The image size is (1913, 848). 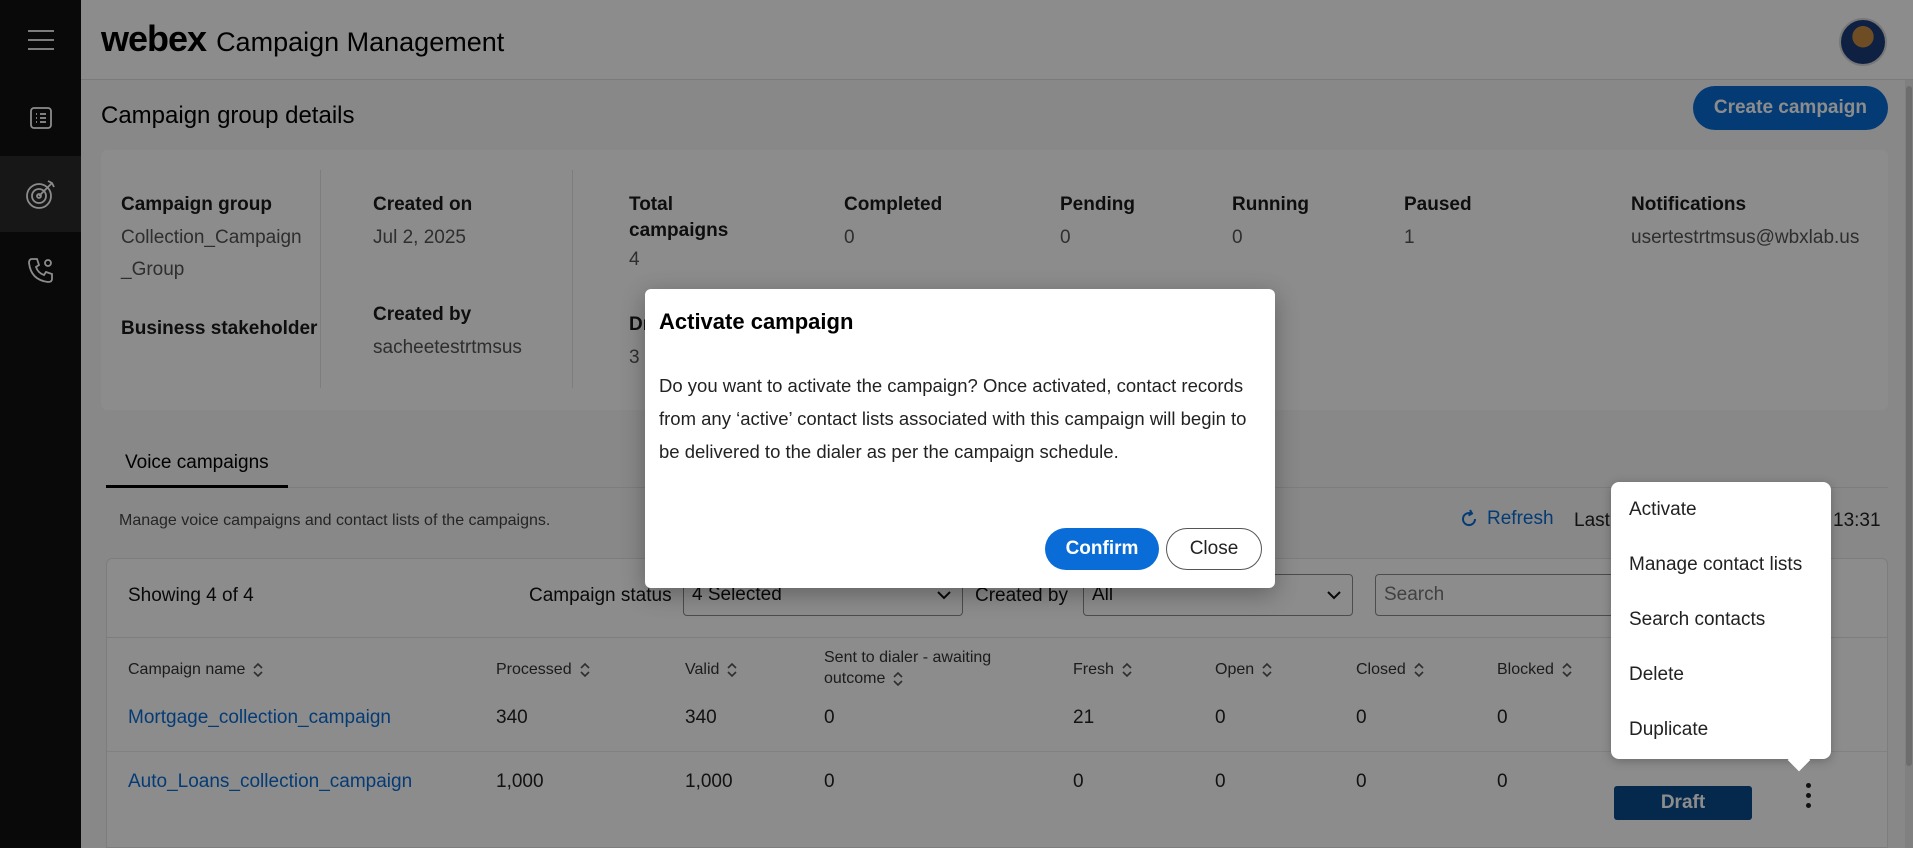 I want to click on menu-item-search-contacts: Search contacts, so click(x=1697, y=620).